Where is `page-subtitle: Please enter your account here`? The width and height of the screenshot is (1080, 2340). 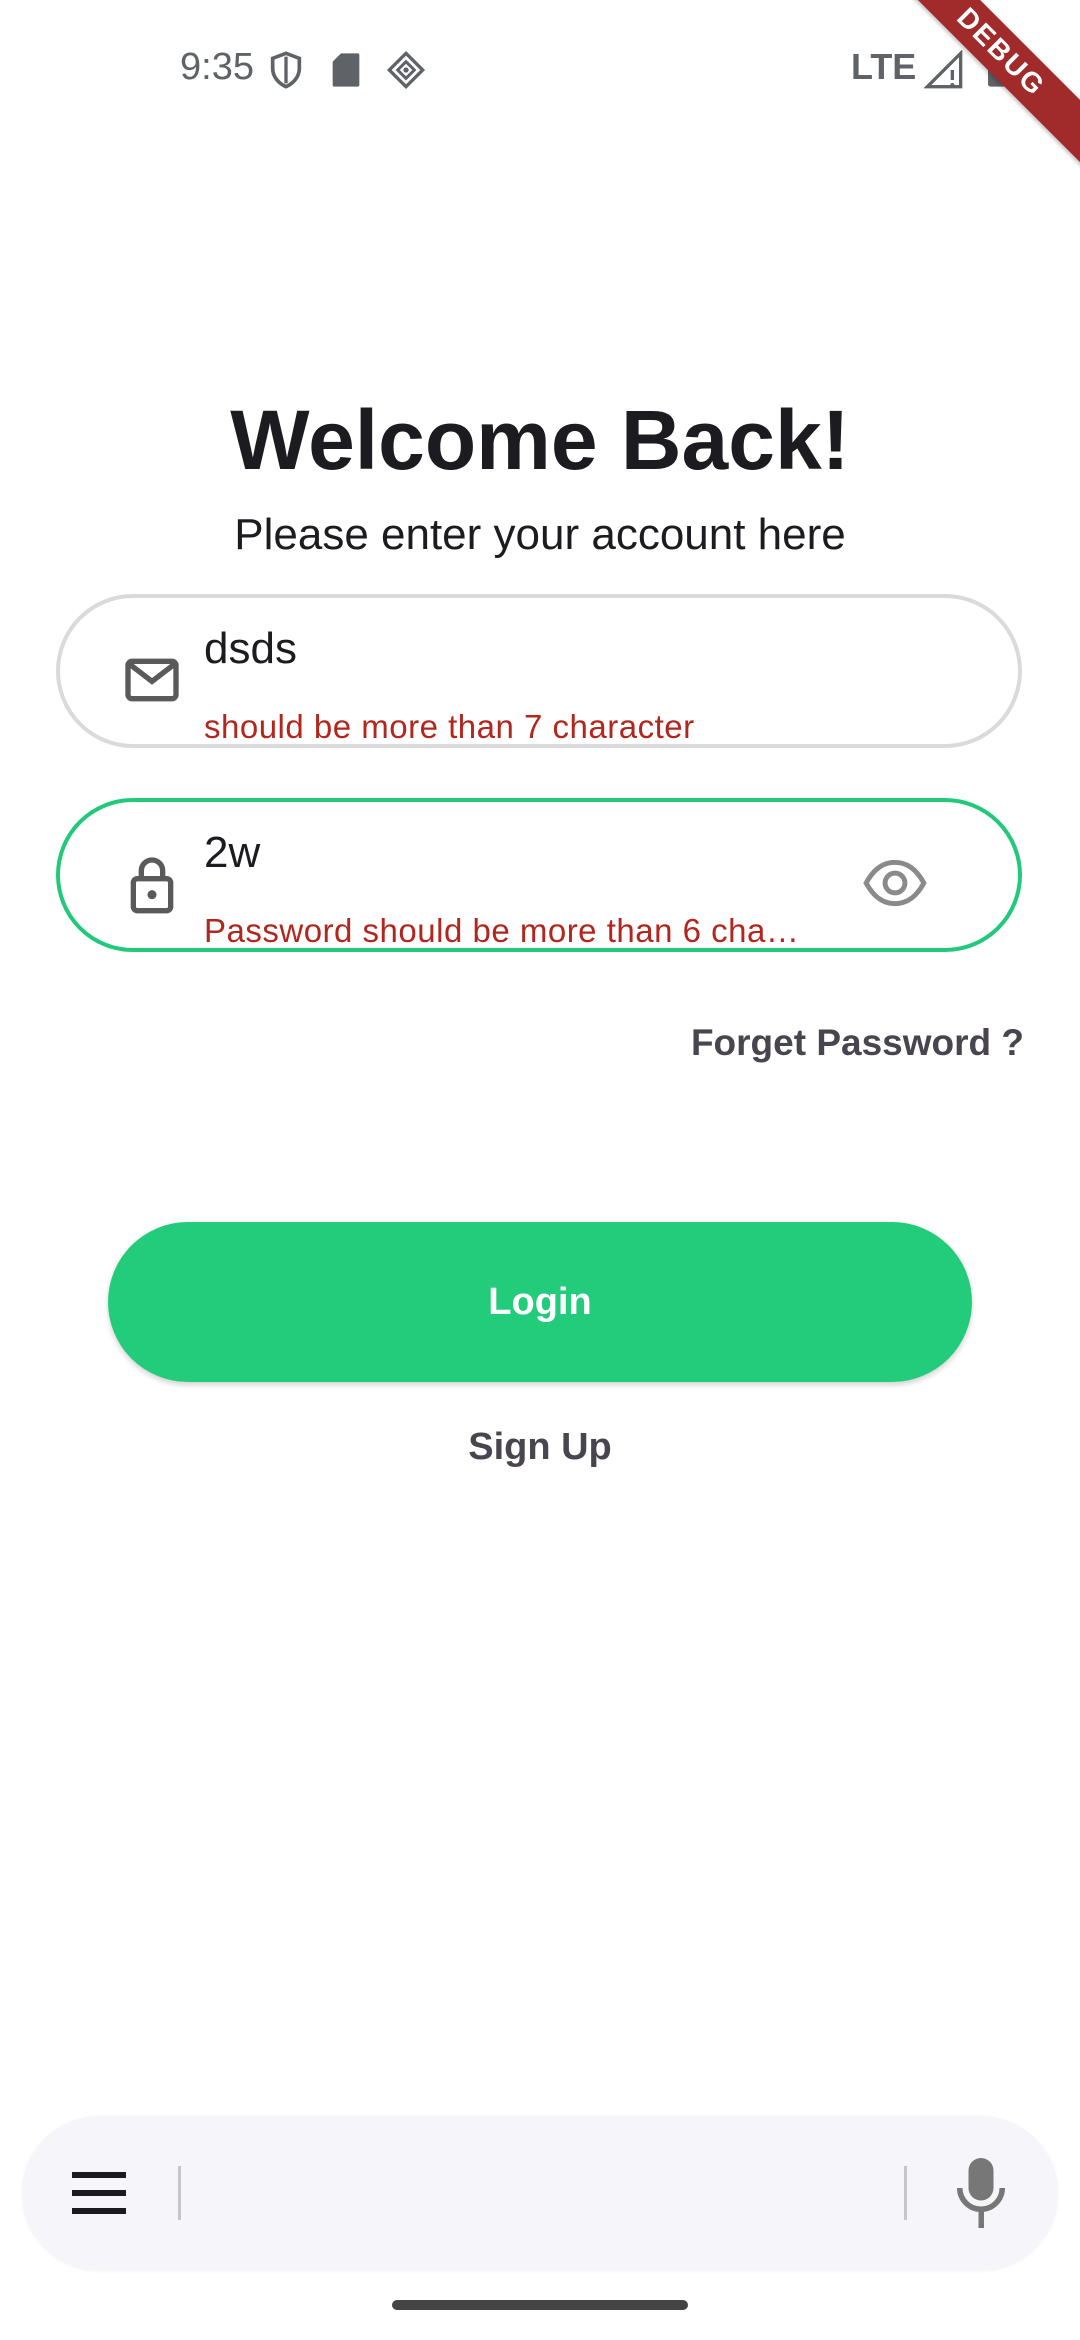 page-subtitle: Please enter your account here is located at coordinates (540, 534).